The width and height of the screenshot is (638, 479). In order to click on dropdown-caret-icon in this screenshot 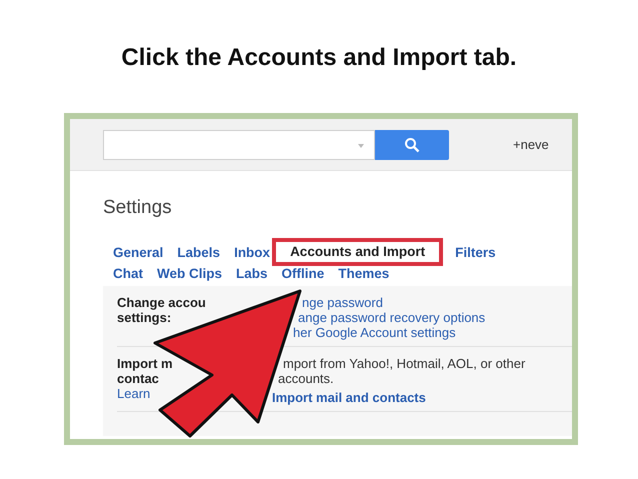, I will do `click(361, 146)`.